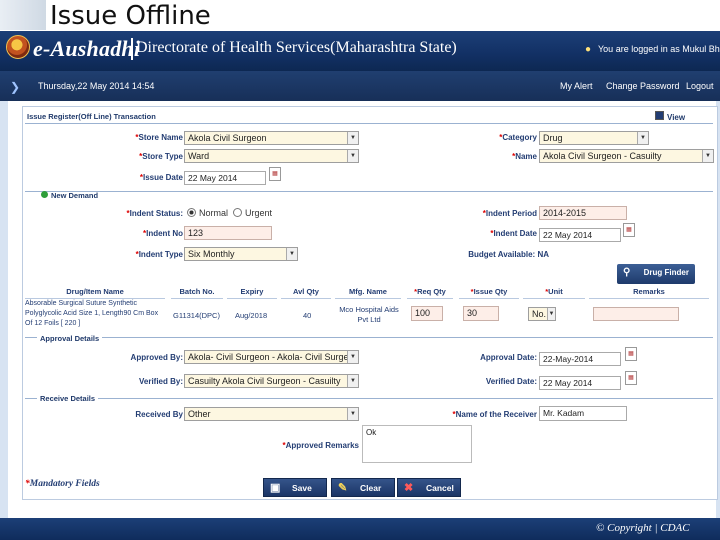 This screenshot has height=540, width=720. What do you see at coordinates (513, 233) in the screenshot?
I see `indent-date-label: *Indent Date` at bounding box center [513, 233].